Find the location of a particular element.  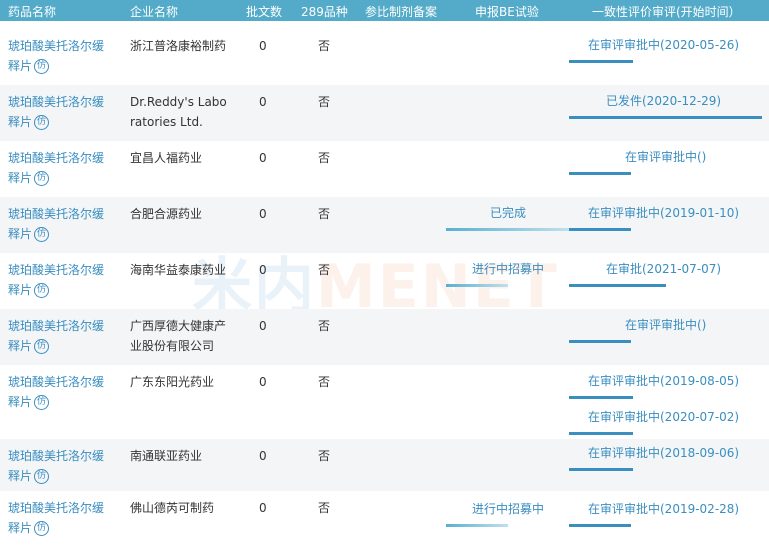

company-name-line: Dr.Reddy's Labo is located at coordinates (178, 102).